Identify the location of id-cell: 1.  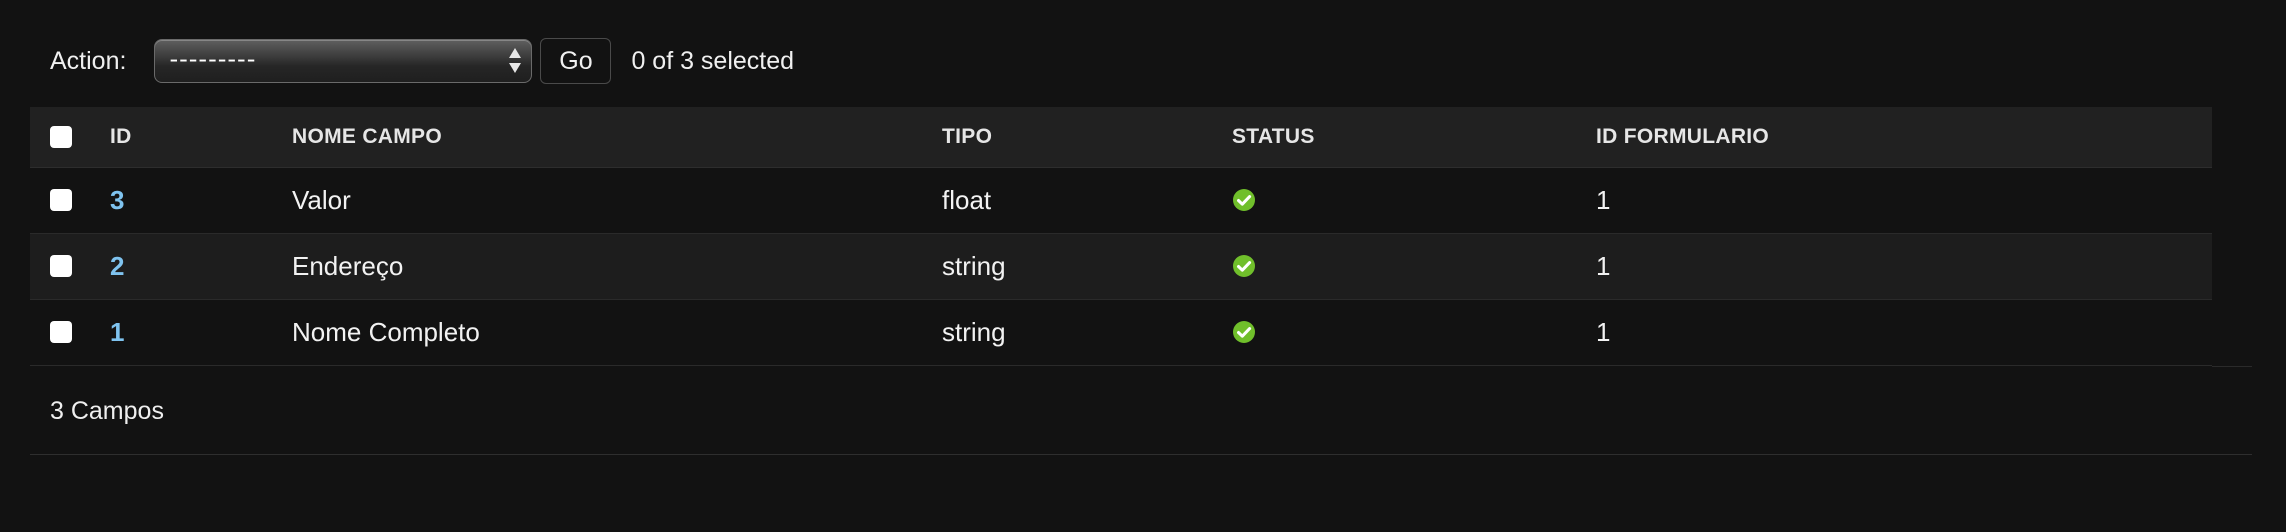
(201, 332).